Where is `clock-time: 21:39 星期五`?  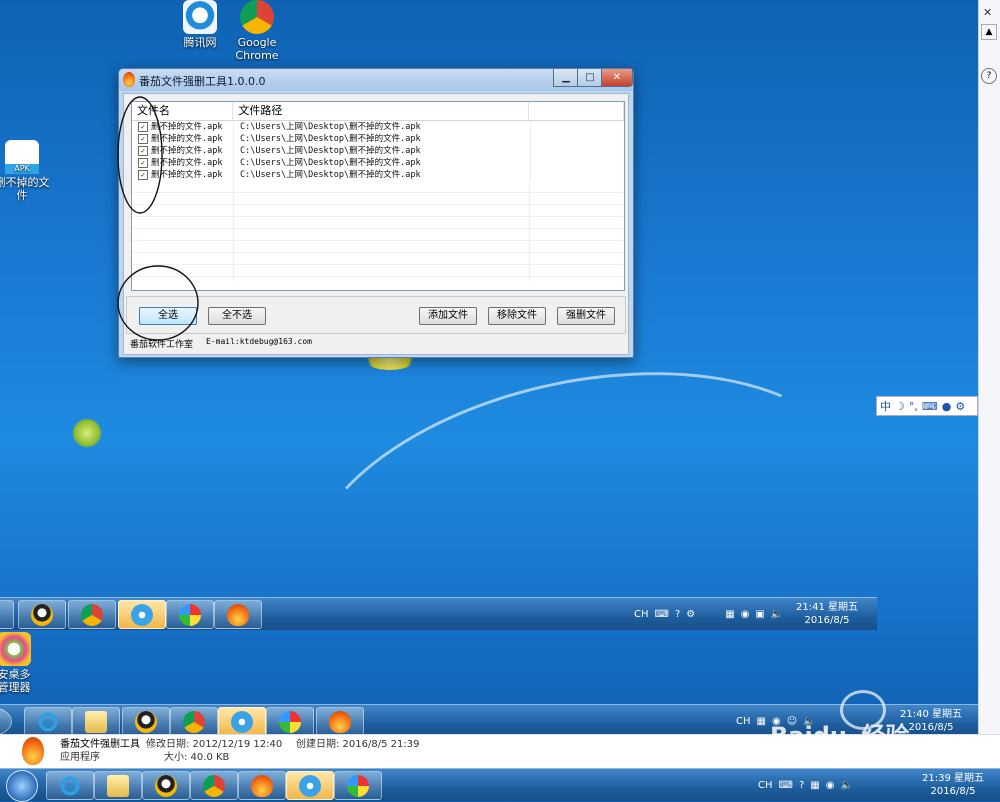 clock-time: 21:39 星期五 is located at coordinates (953, 778).